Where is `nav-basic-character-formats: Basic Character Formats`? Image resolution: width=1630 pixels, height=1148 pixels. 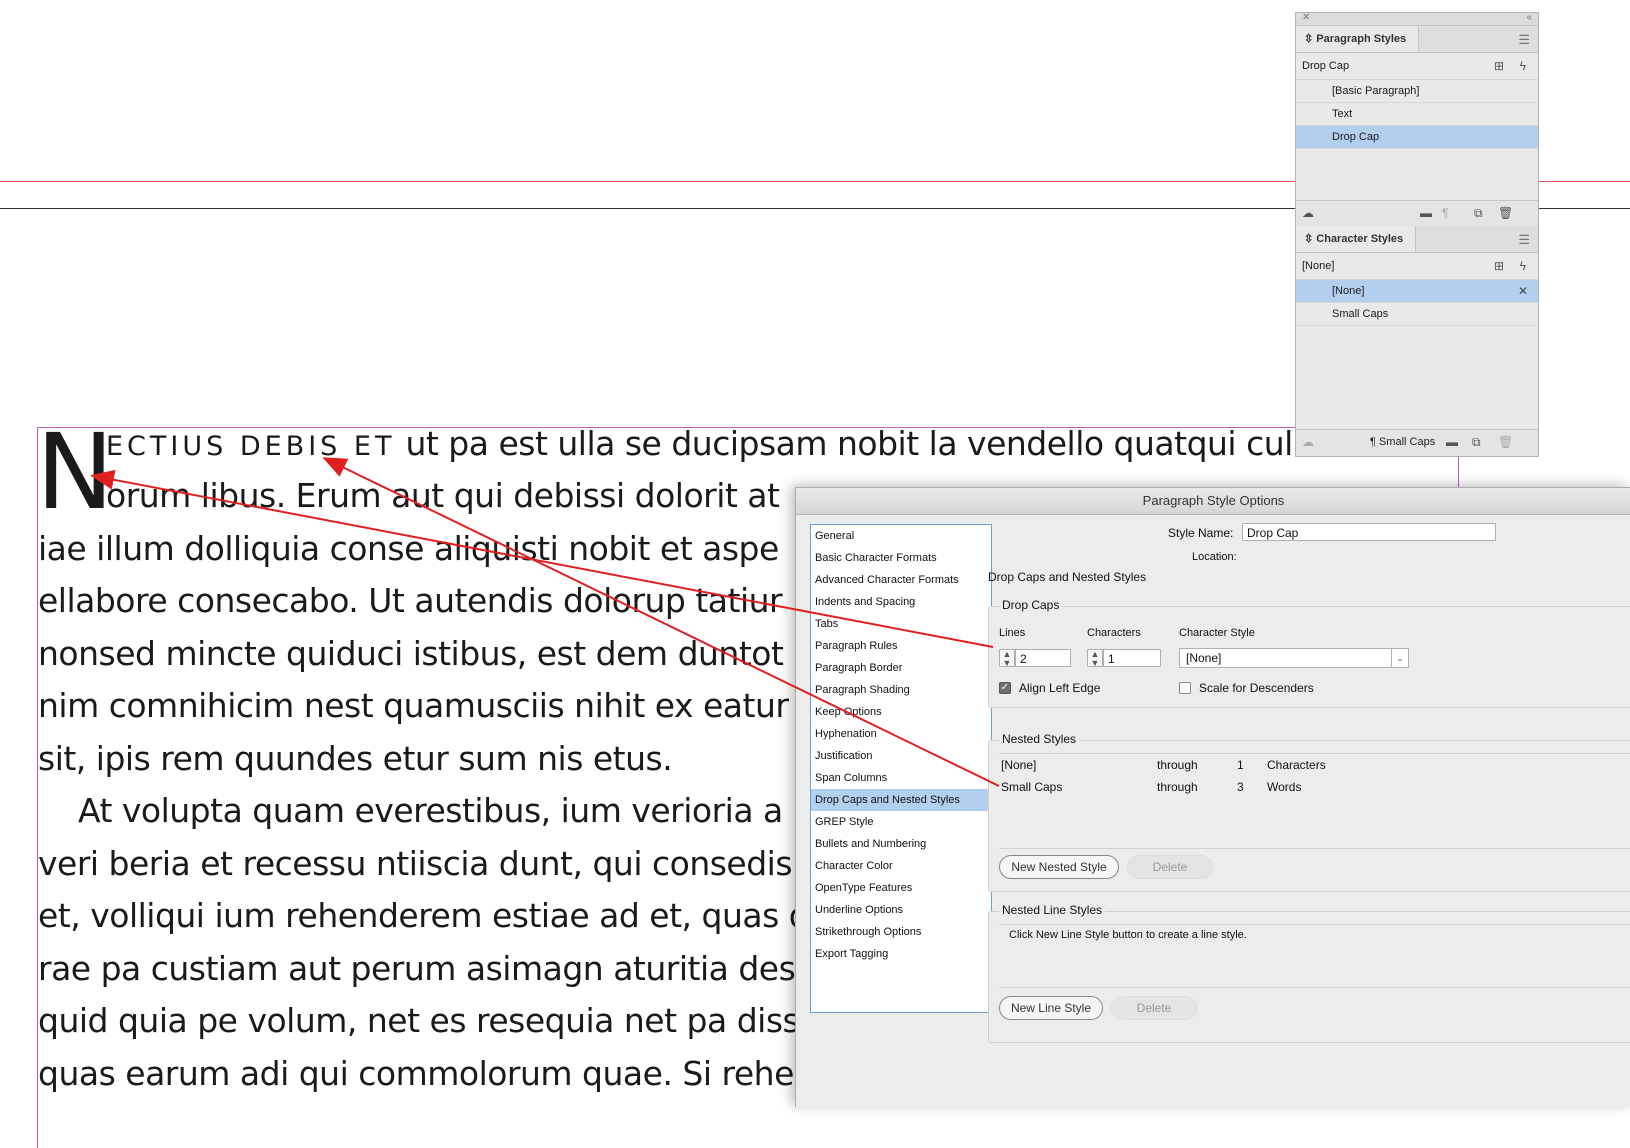
nav-basic-character-formats: Basic Character Formats is located at coordinates (901, 558).